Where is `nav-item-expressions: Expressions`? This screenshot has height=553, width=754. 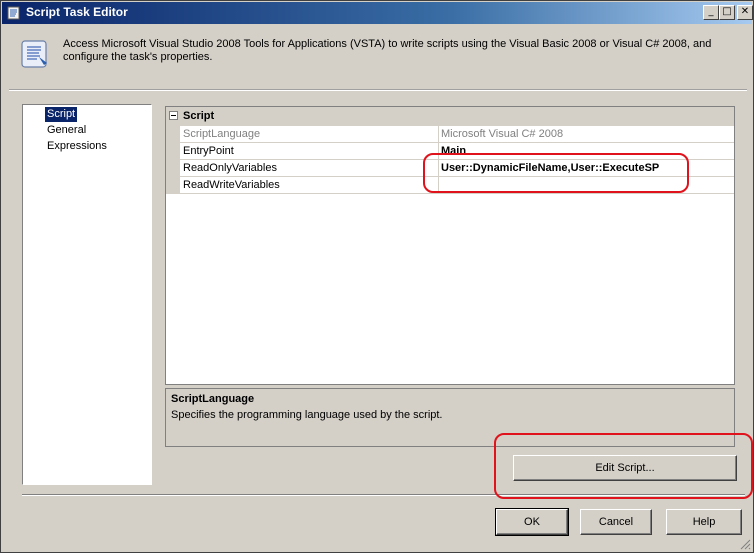 nav-item-expressions: Expressions is located at coordinates (77, 146).